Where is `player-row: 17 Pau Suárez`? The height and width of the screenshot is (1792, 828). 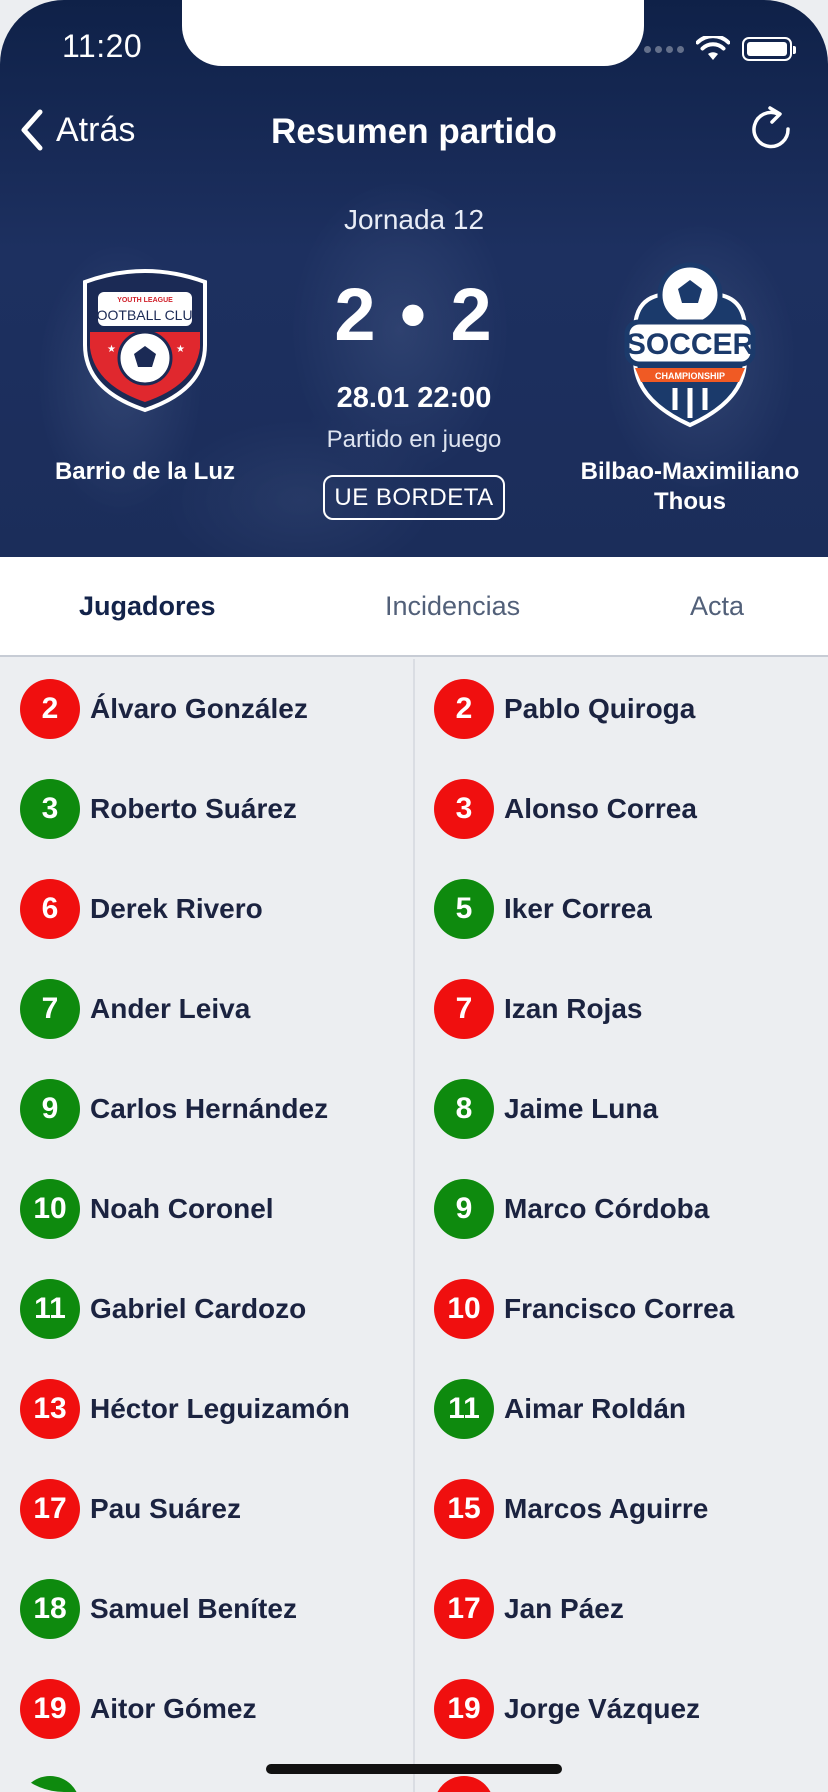
player-row: 17 Pau Suárez is located at coordinates (207, 1509).